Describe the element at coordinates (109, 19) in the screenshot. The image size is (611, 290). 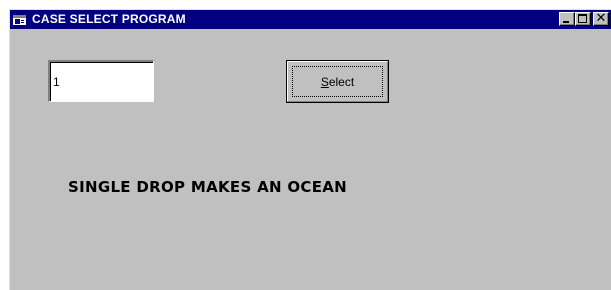
I see `window-title: CASE SELECT PROGRAM` at that location.